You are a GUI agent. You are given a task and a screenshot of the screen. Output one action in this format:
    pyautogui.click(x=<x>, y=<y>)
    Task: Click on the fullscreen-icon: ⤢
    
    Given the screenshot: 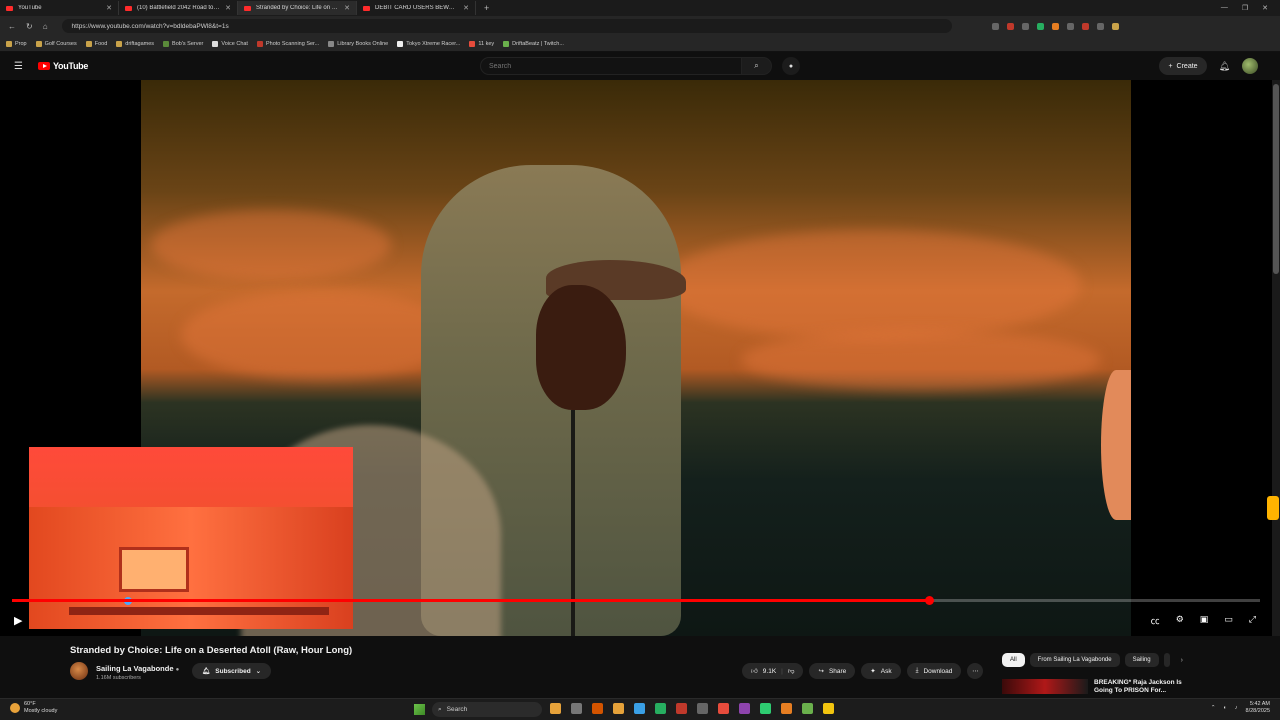 What is the action you would take?
    pyautogui.click(x=1252, y=620)
    